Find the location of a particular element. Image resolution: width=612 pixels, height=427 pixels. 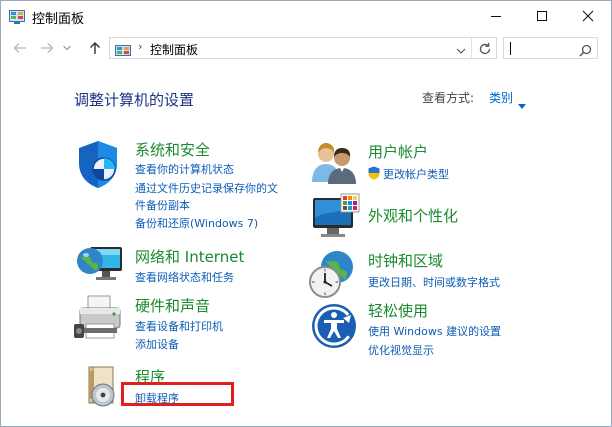

category-system-security: 系统和安全 is located at coordinates (172, 149).